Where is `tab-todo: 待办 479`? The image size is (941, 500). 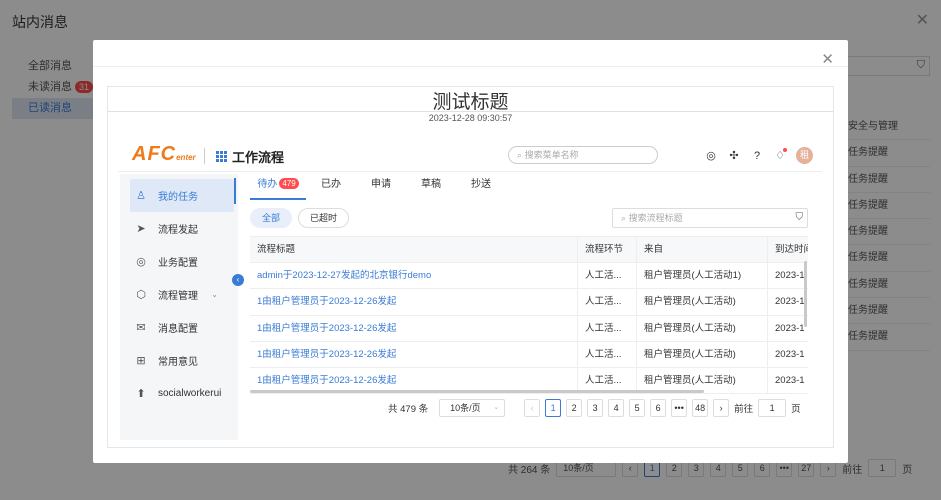 tab-todo: 待办 479 is located at coordinates (278, 188).